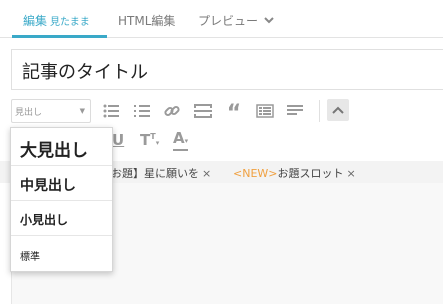  I want to click on blockquote-icon: “, so click(234, 112).